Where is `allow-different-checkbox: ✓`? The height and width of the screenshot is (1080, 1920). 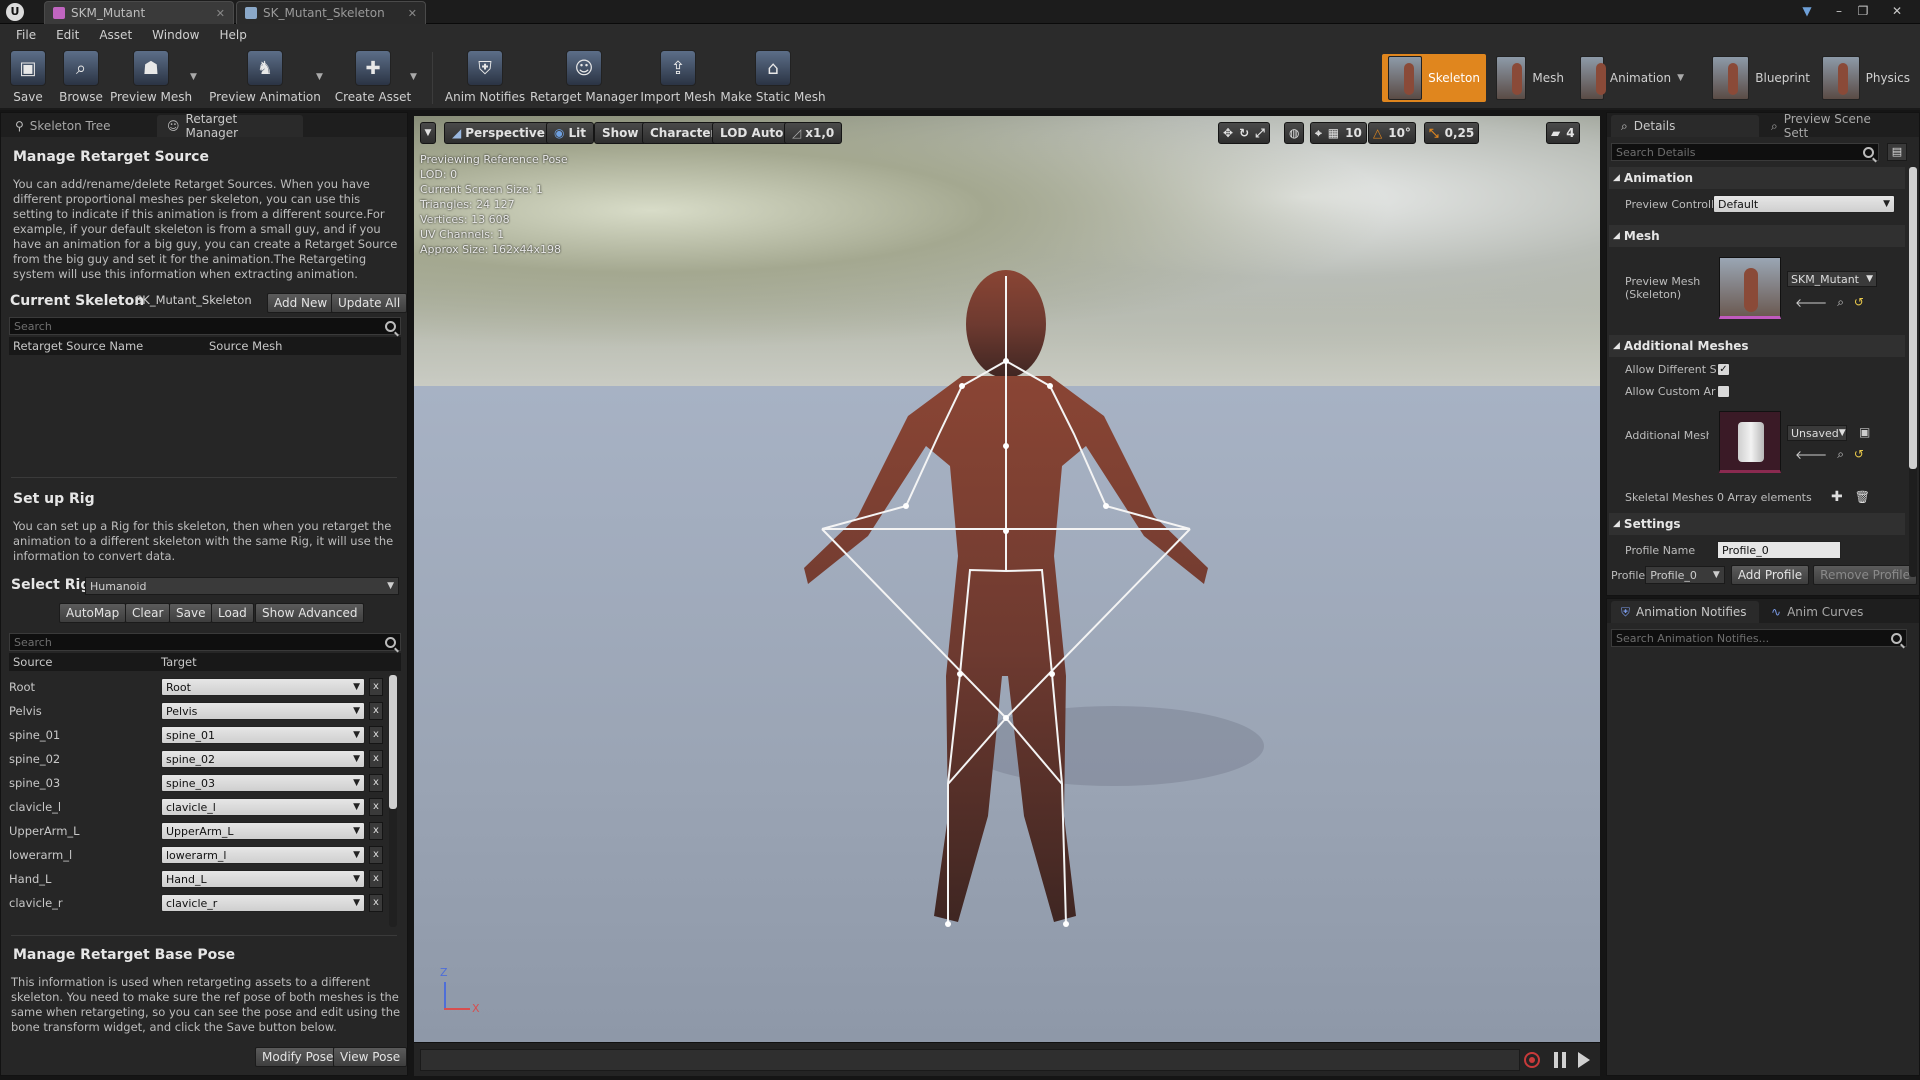
allow-different-checkbox: ✓ is located at coordinates (1723, 369).